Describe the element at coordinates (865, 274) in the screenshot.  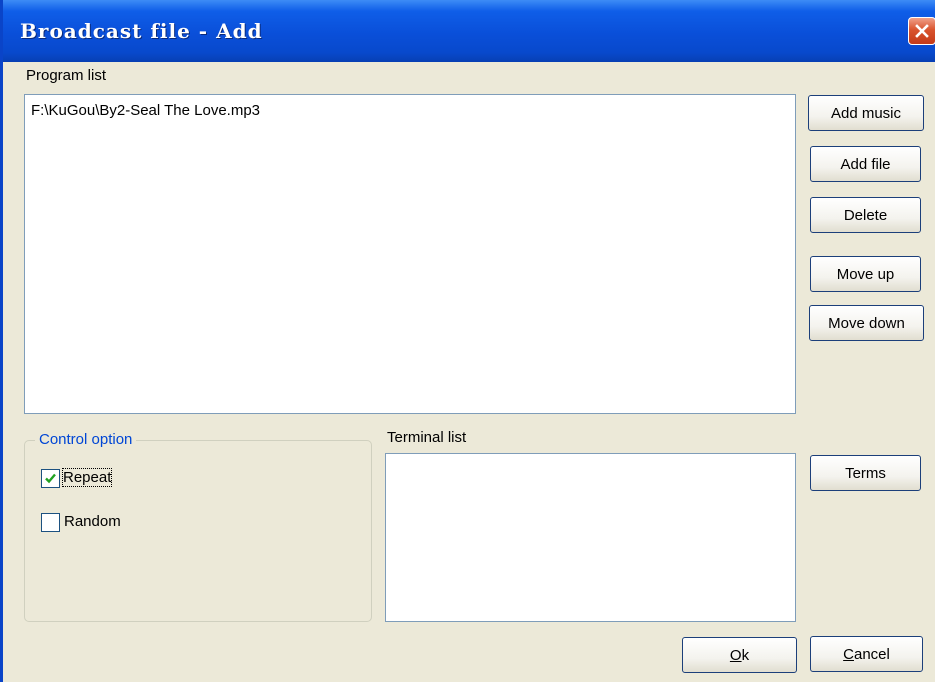
I see `move-up-button: Move up` at that location.